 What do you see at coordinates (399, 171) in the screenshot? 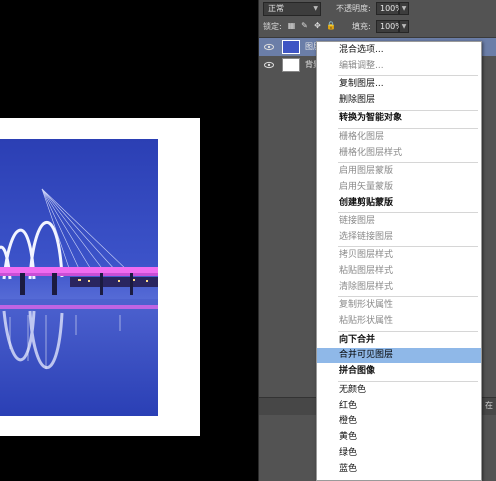
I see `menu-item: 启用图层蒙版` at bounding box center [399, 171].